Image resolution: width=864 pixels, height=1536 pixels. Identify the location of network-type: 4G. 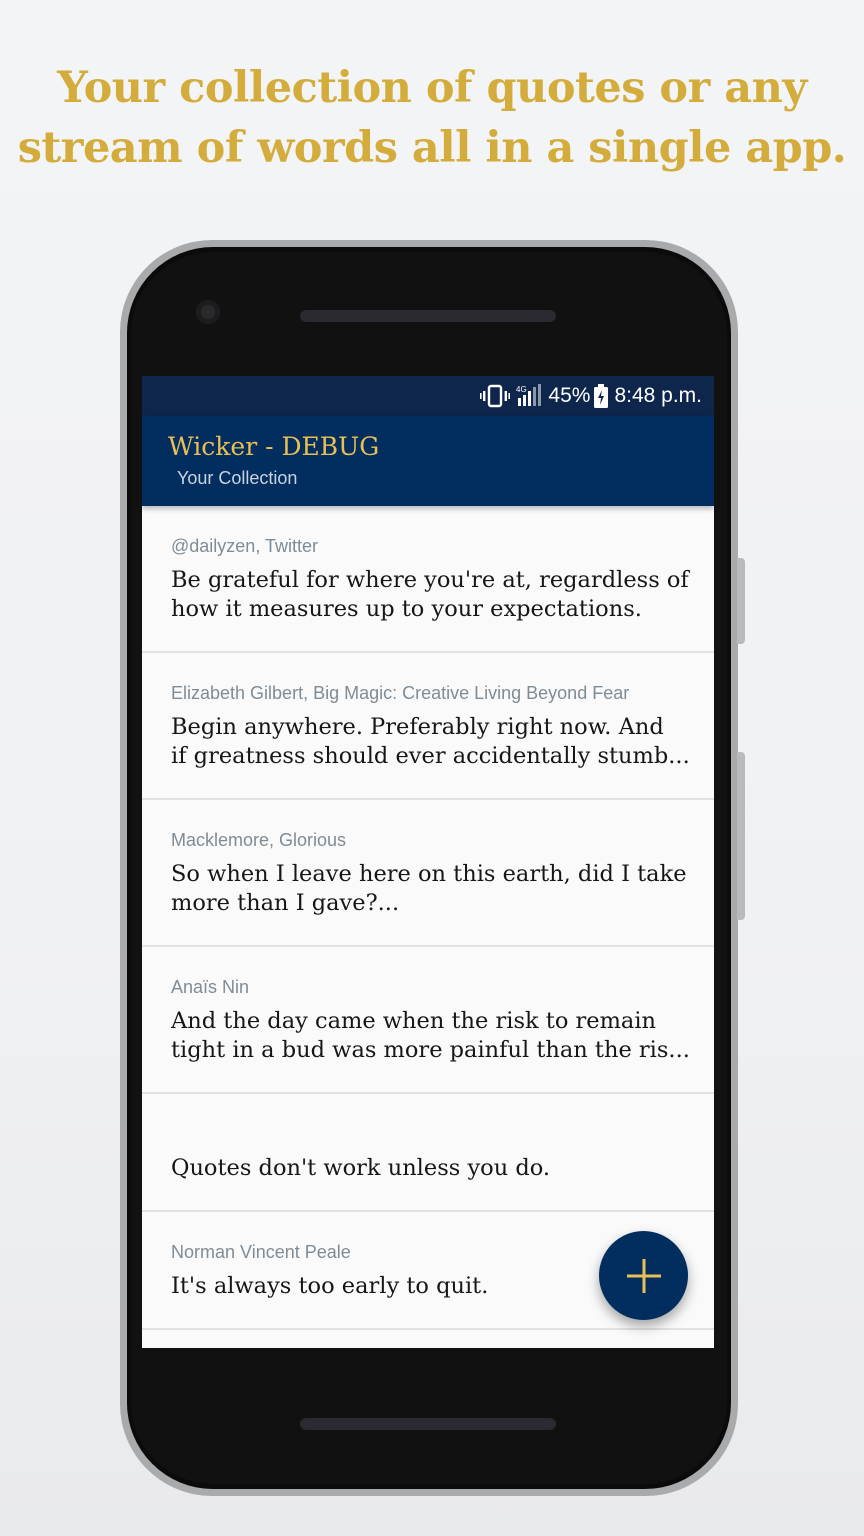
(521, 389).